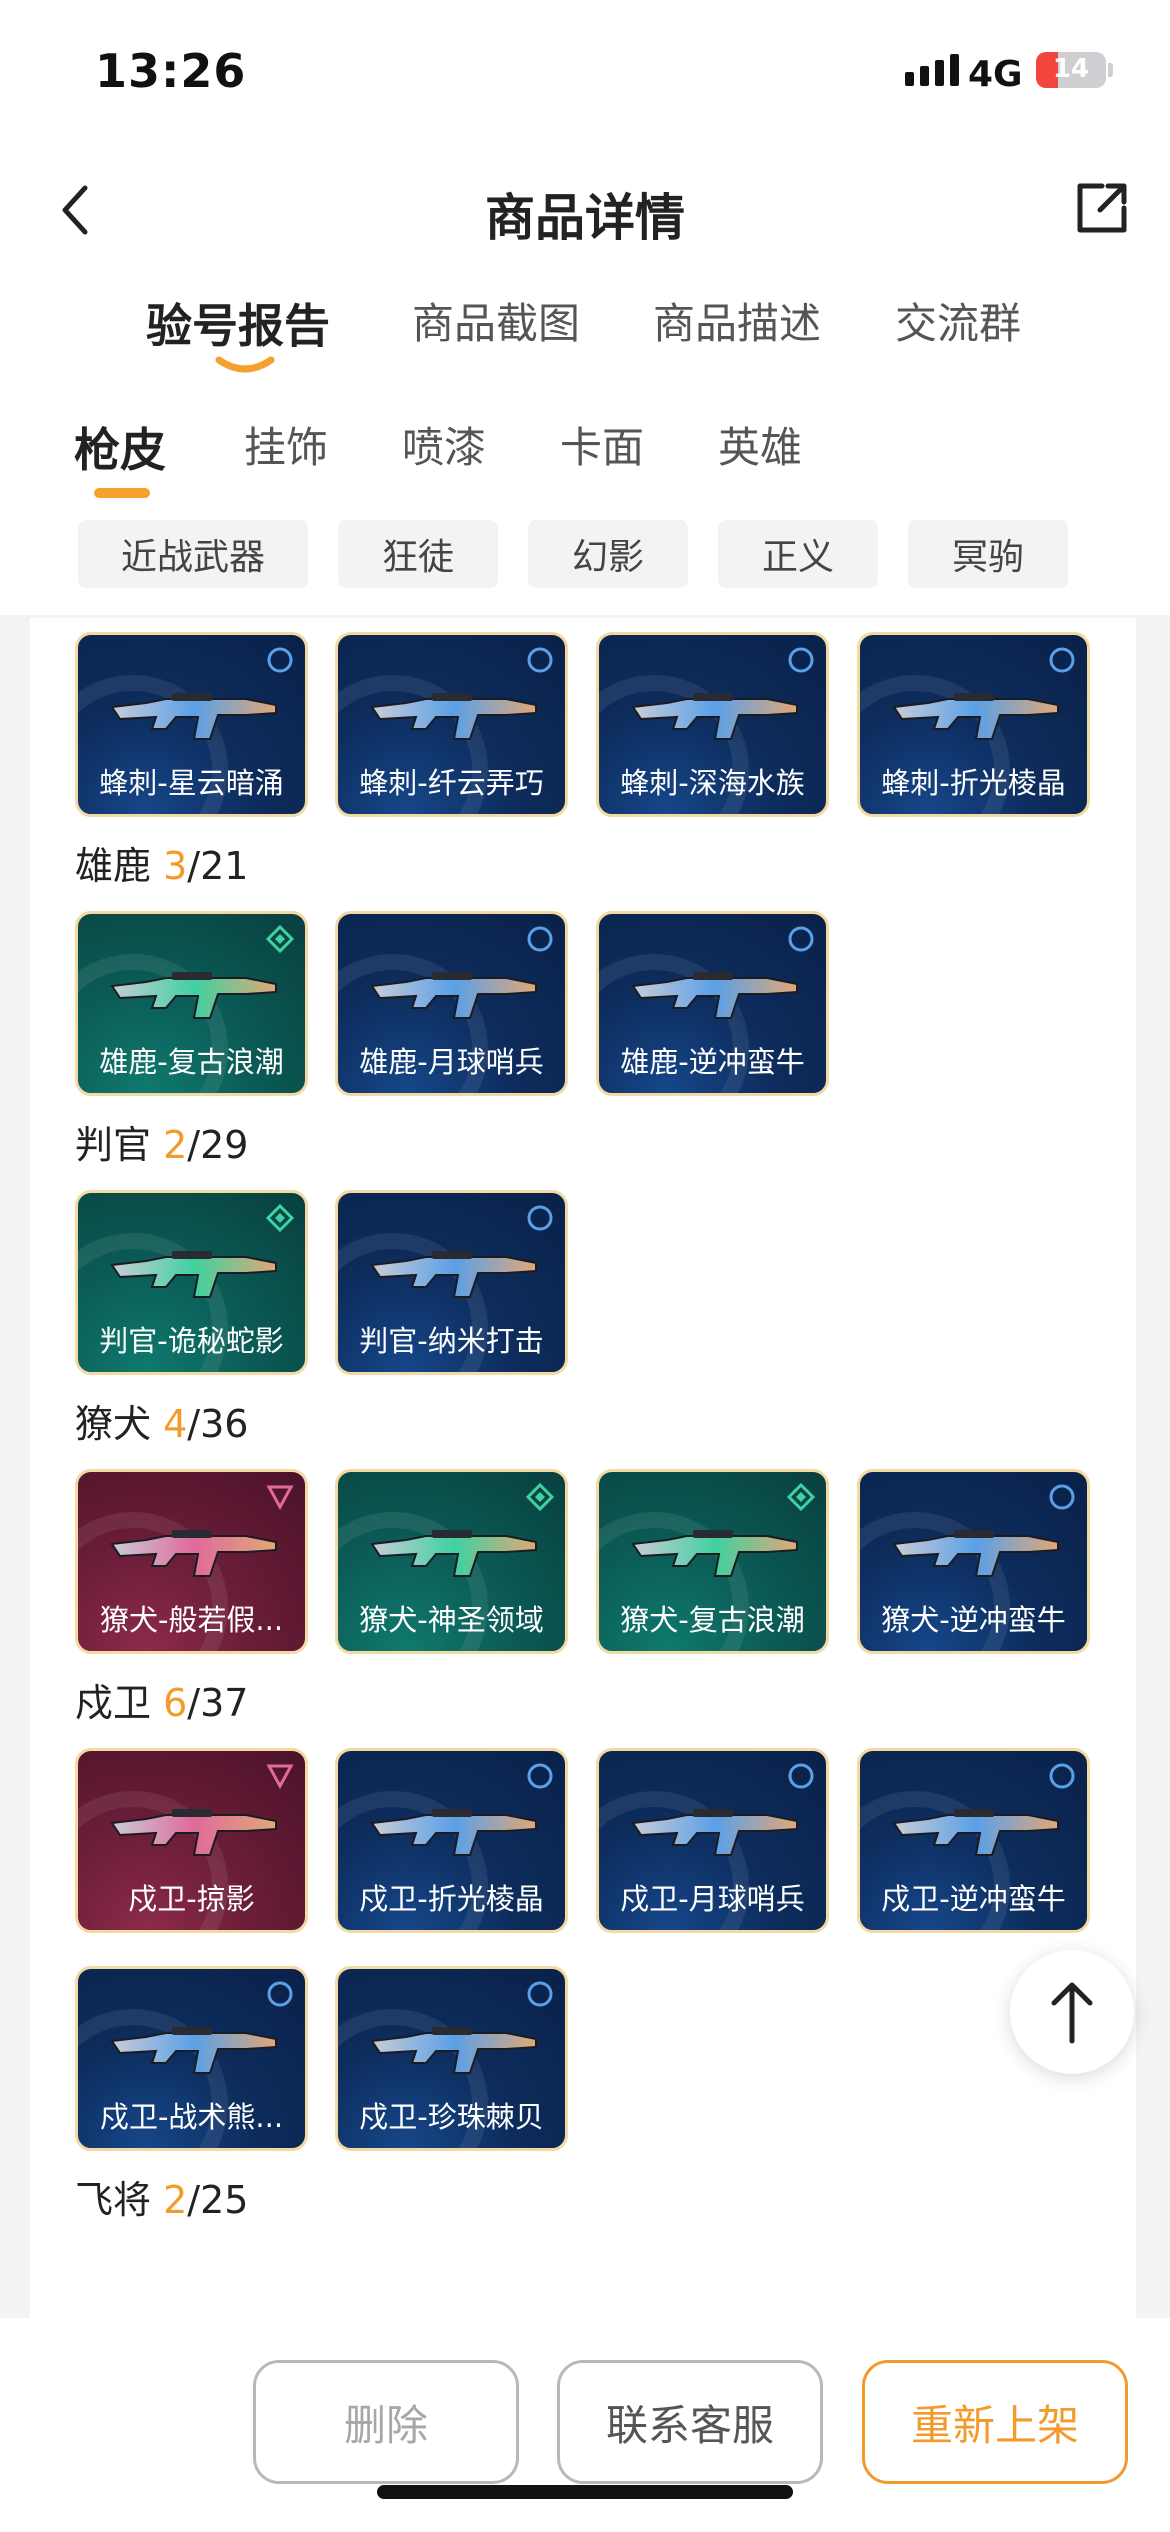  What do you see at coordinates (958, 320) in the screenshot?
I see `tab-group-chat: 交流群` at bounding box center [958, 320].